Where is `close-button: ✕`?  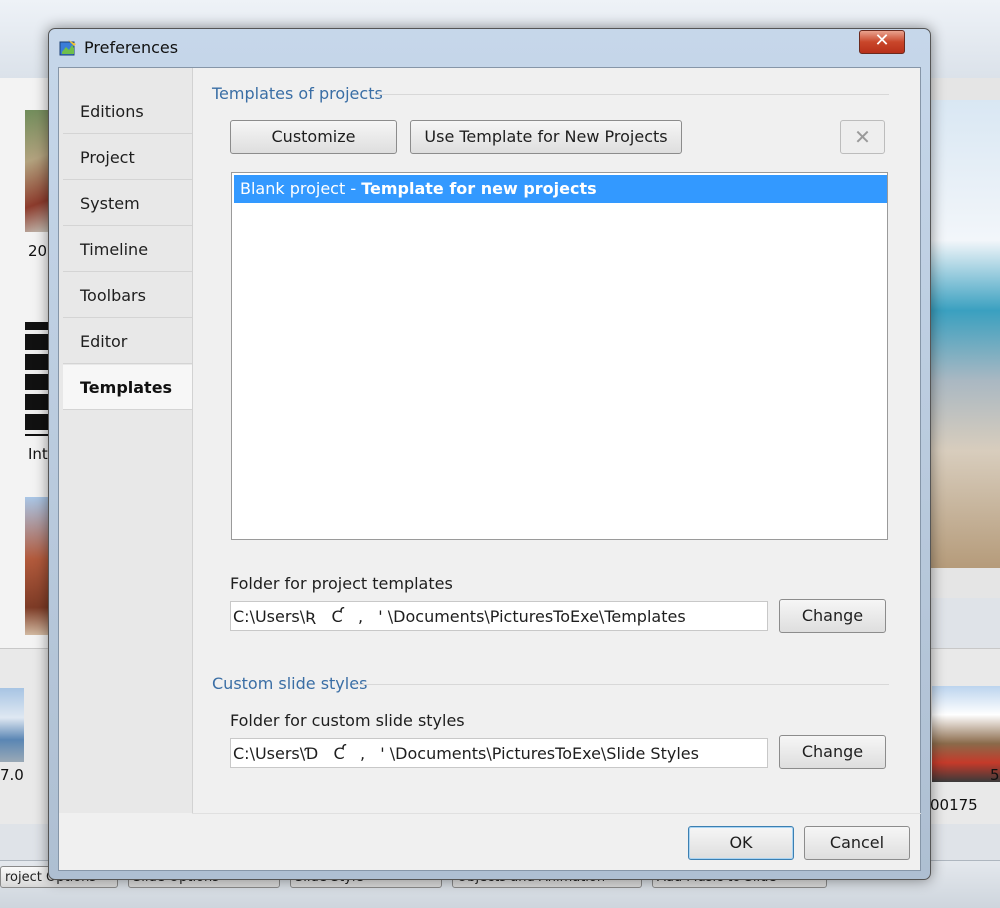 close-button: ✕ is located at coordinates (882, 42).